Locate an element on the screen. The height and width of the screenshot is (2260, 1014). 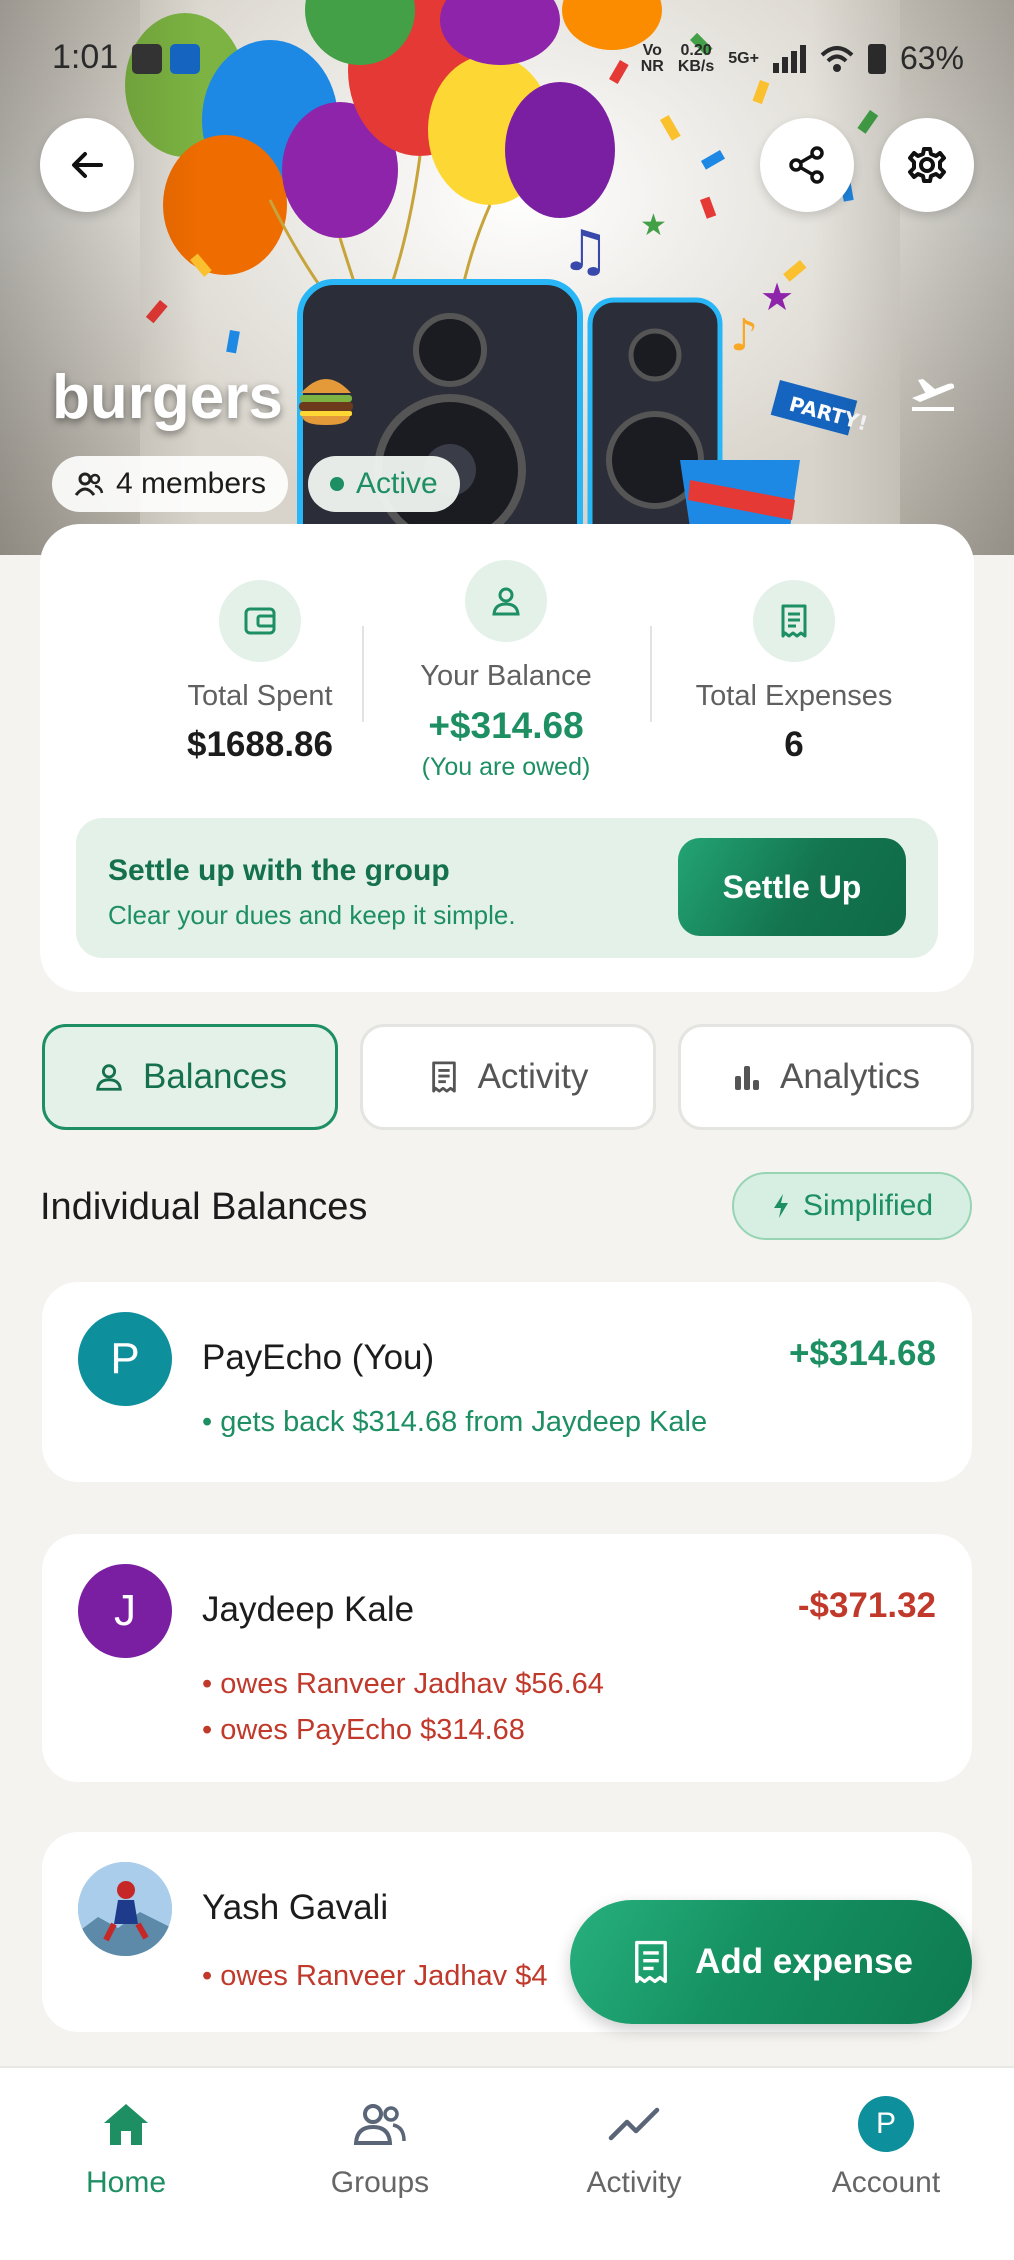
tab-balances: Balances is located at coordinates (190, 1077).